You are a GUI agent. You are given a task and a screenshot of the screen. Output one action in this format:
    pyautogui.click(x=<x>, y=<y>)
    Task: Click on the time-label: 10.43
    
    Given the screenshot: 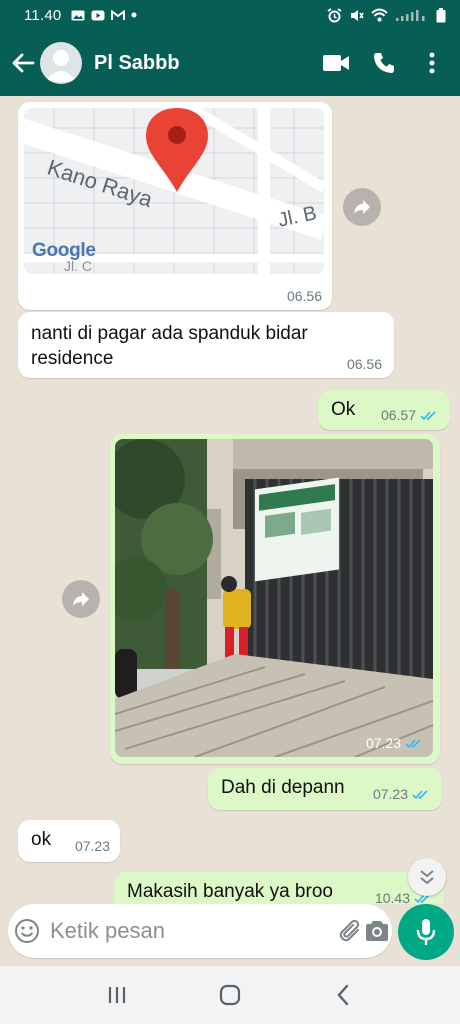 What is the action you would take?
    pyautogui.click(x=392, y=897)
    